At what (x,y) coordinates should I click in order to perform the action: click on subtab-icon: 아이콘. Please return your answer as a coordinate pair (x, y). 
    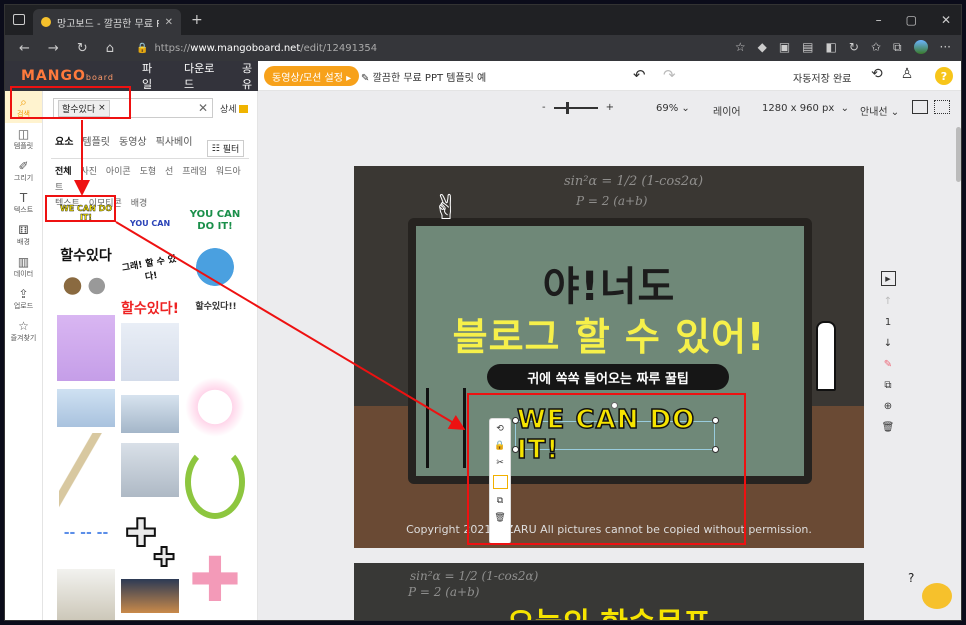
    Looking at the image, I should click on (118, 172).